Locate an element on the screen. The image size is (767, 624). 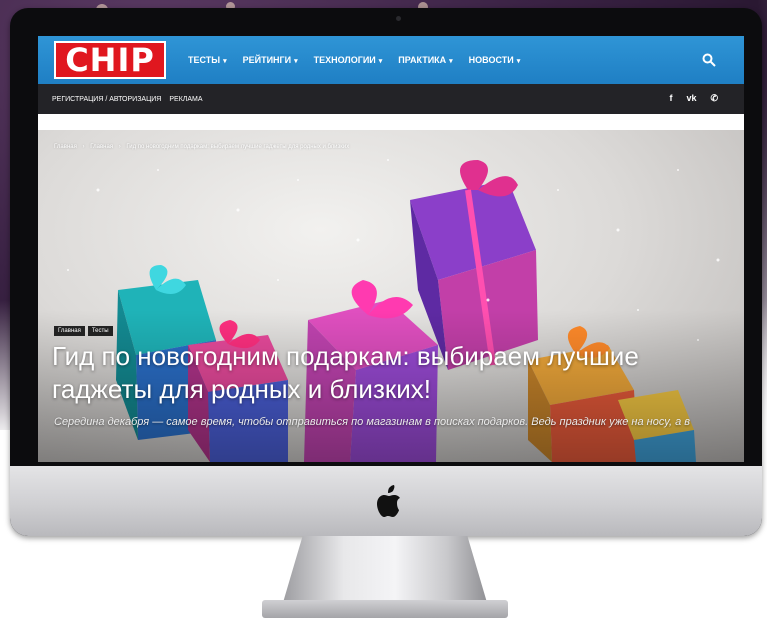
social-links: f vk ✆ is located at coordinates (693, 98).